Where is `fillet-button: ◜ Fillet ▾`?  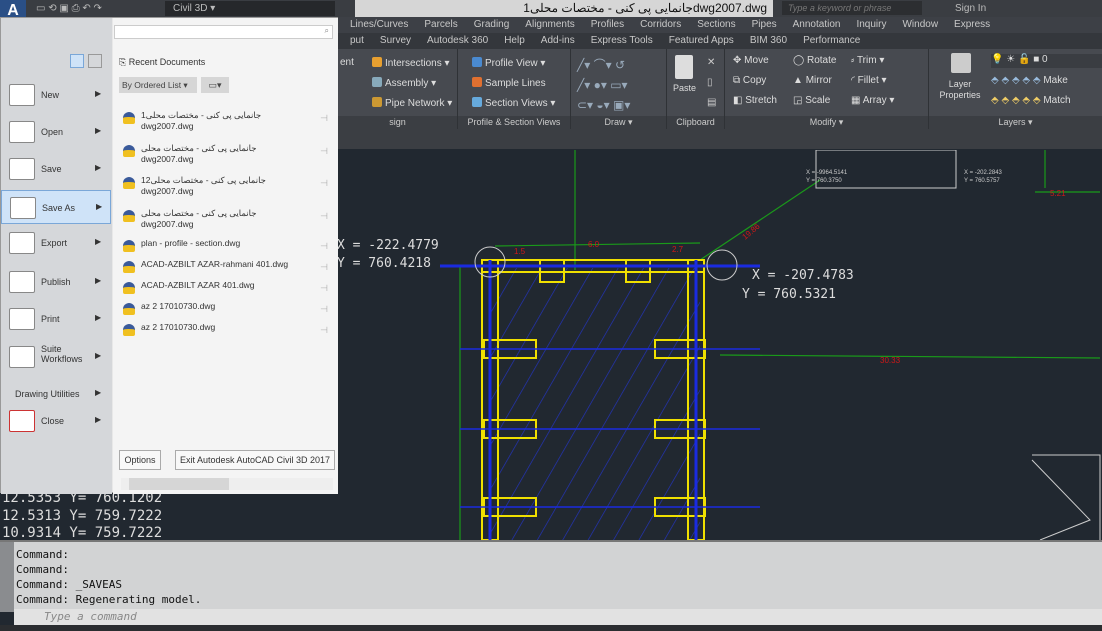
fillet-button: ◜ Fillet ▾ is located at coordinates (869, 80).